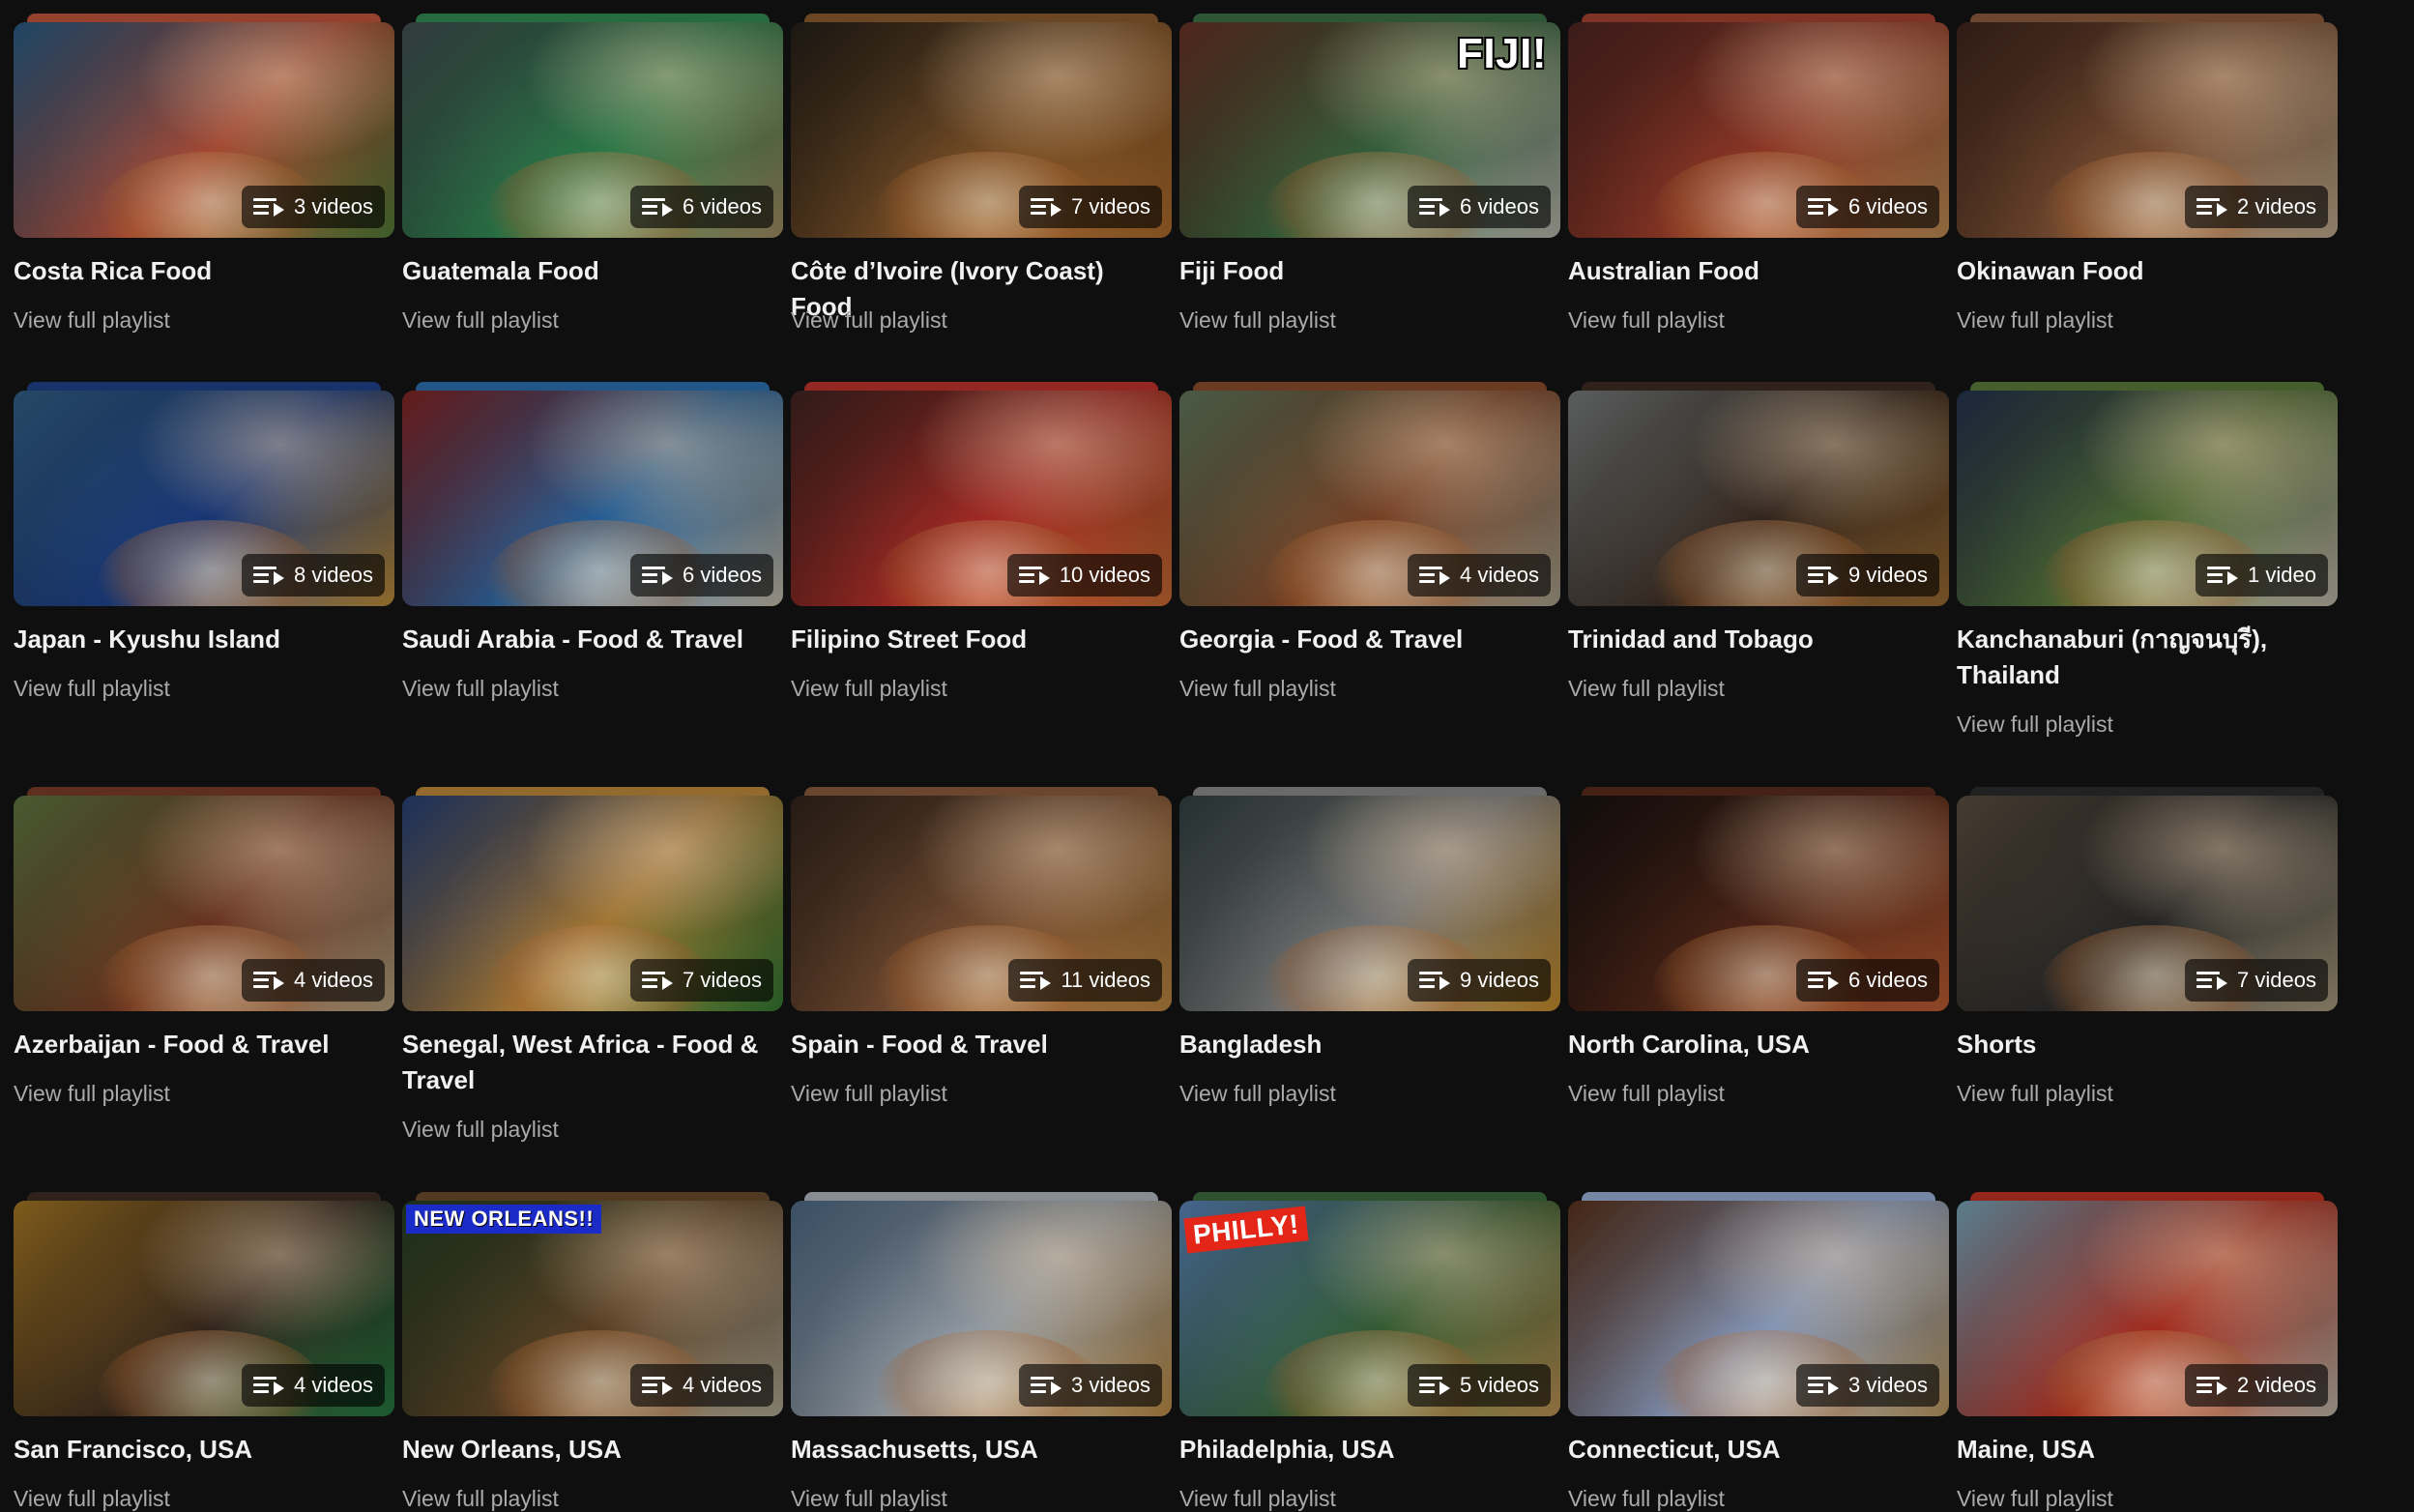 The height and width of the screenshot is (1512, 2414). Describe the element at coordinates (982, 1044) in the screenshot. I see `playlist-title: Spain - Food & Travel` at that location.